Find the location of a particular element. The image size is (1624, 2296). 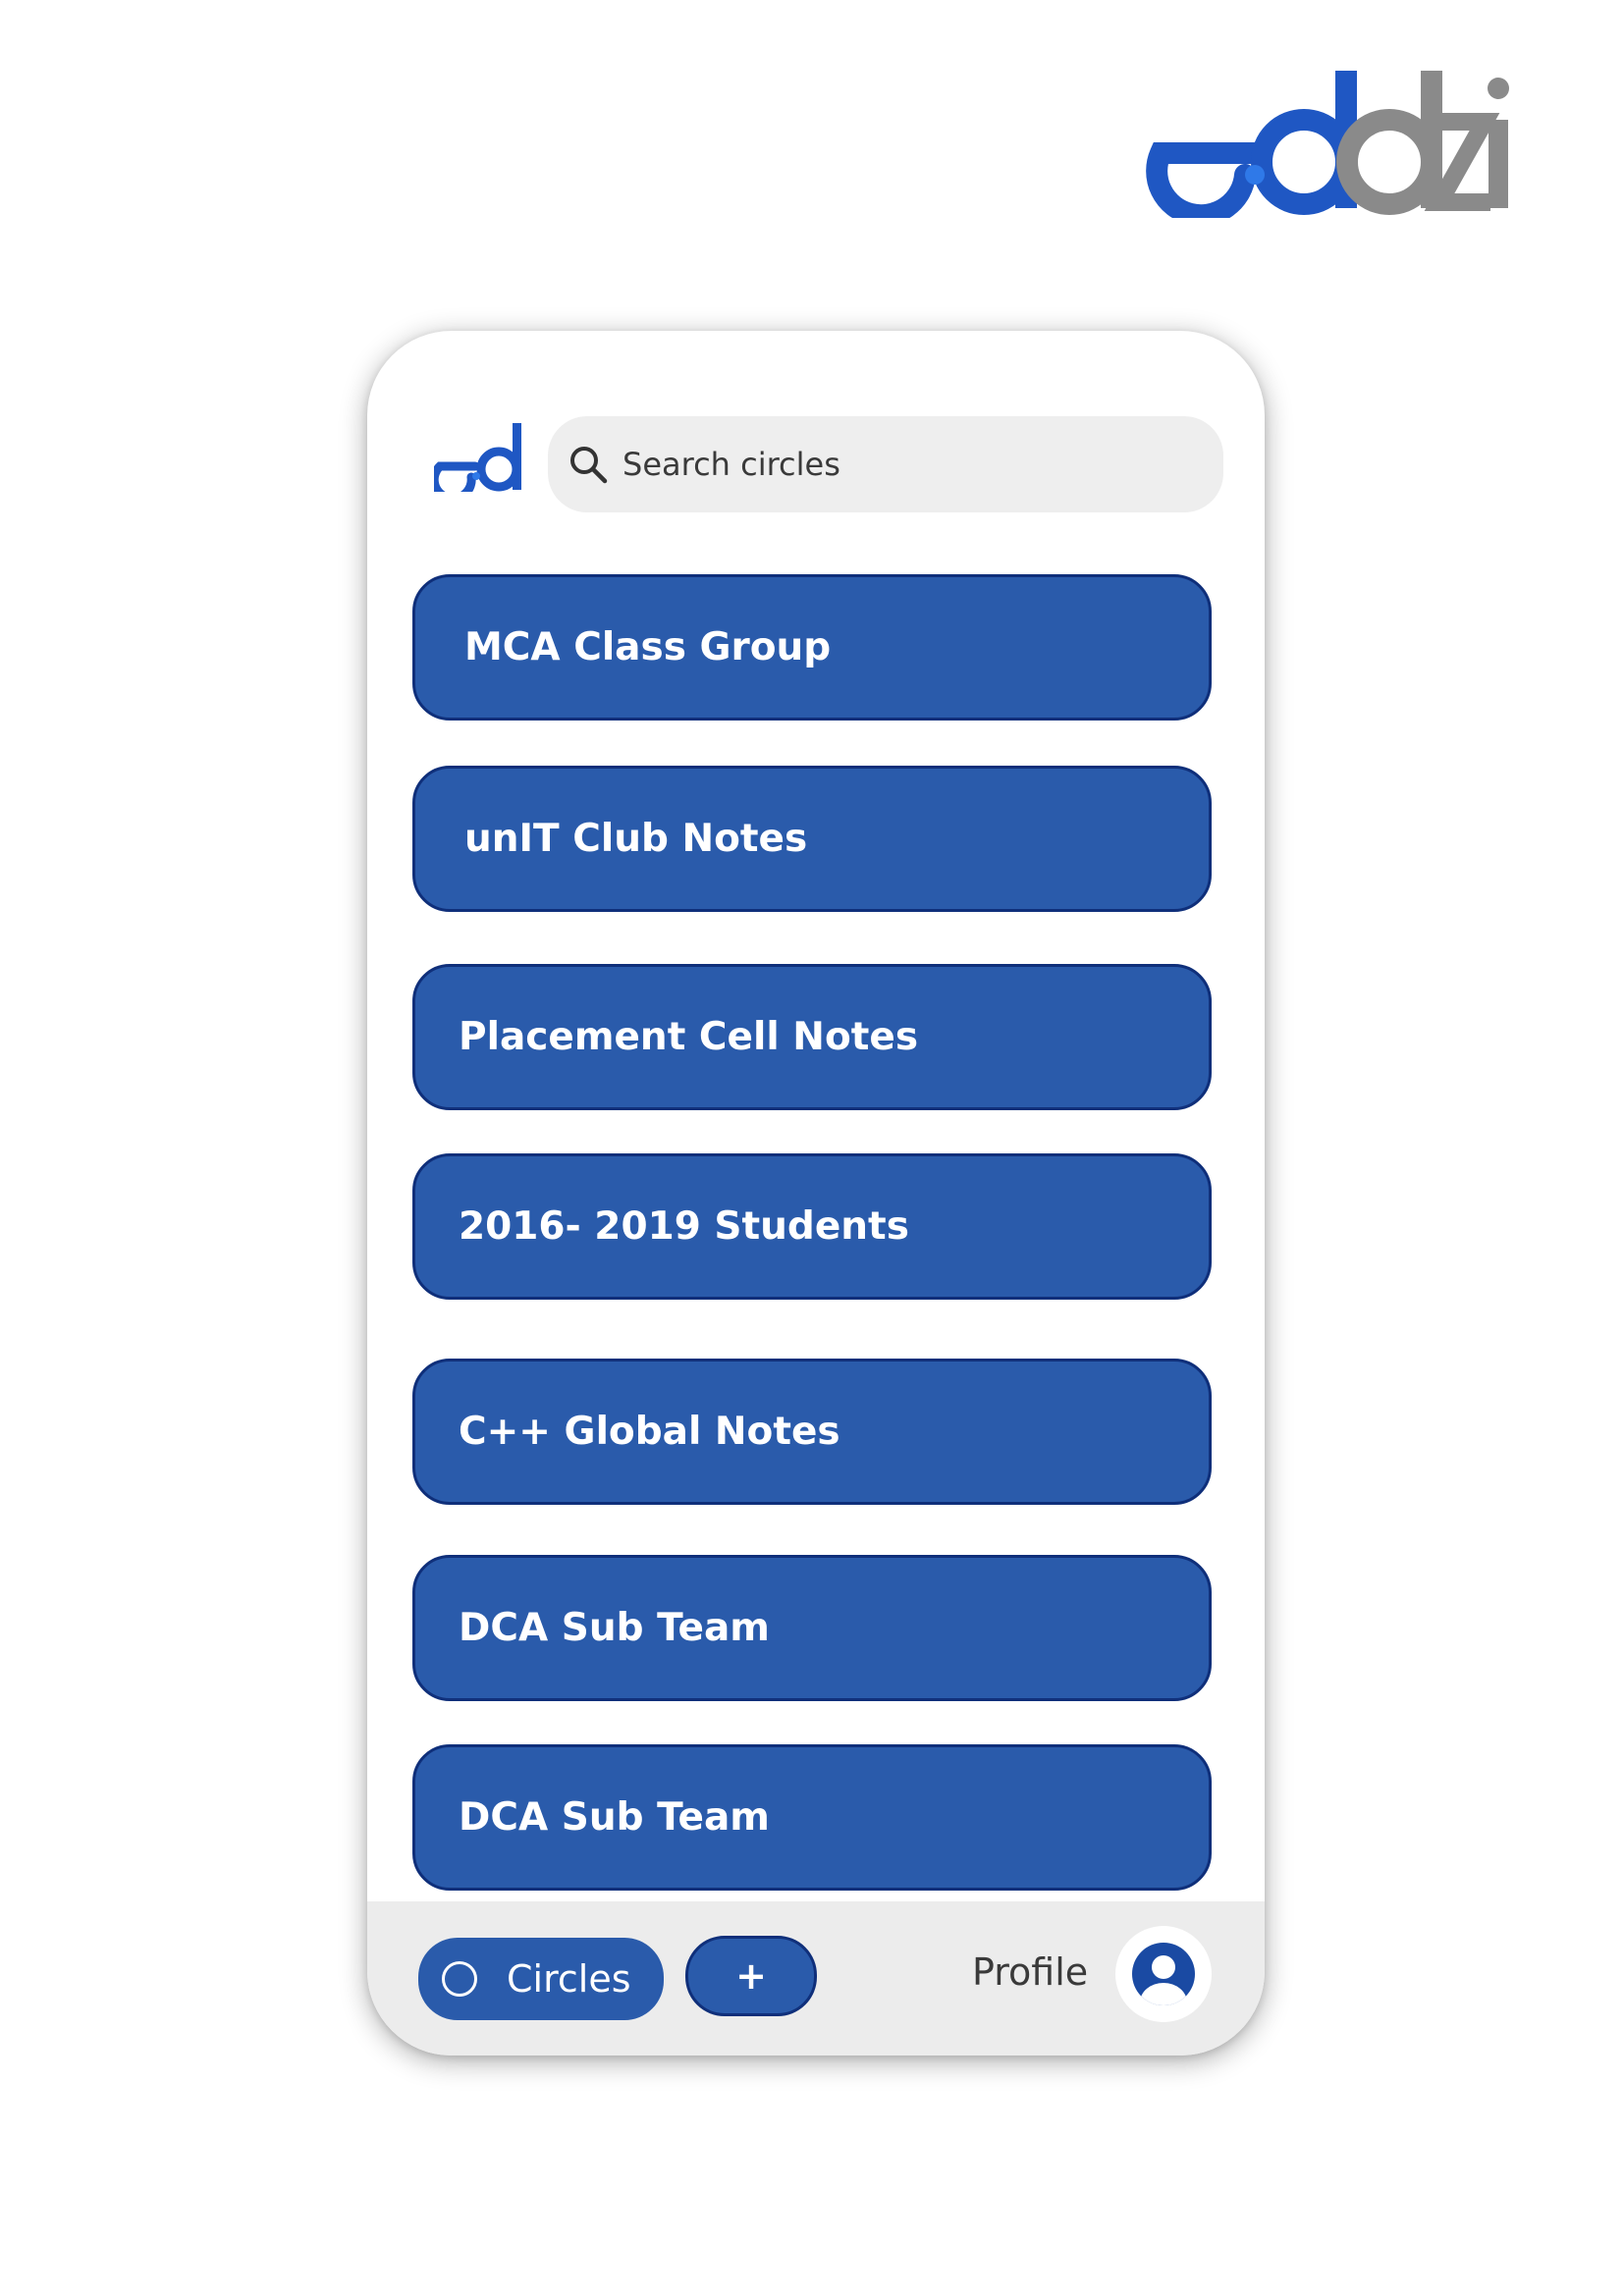

search-input: Search circles is located at coordinates (731, 464).